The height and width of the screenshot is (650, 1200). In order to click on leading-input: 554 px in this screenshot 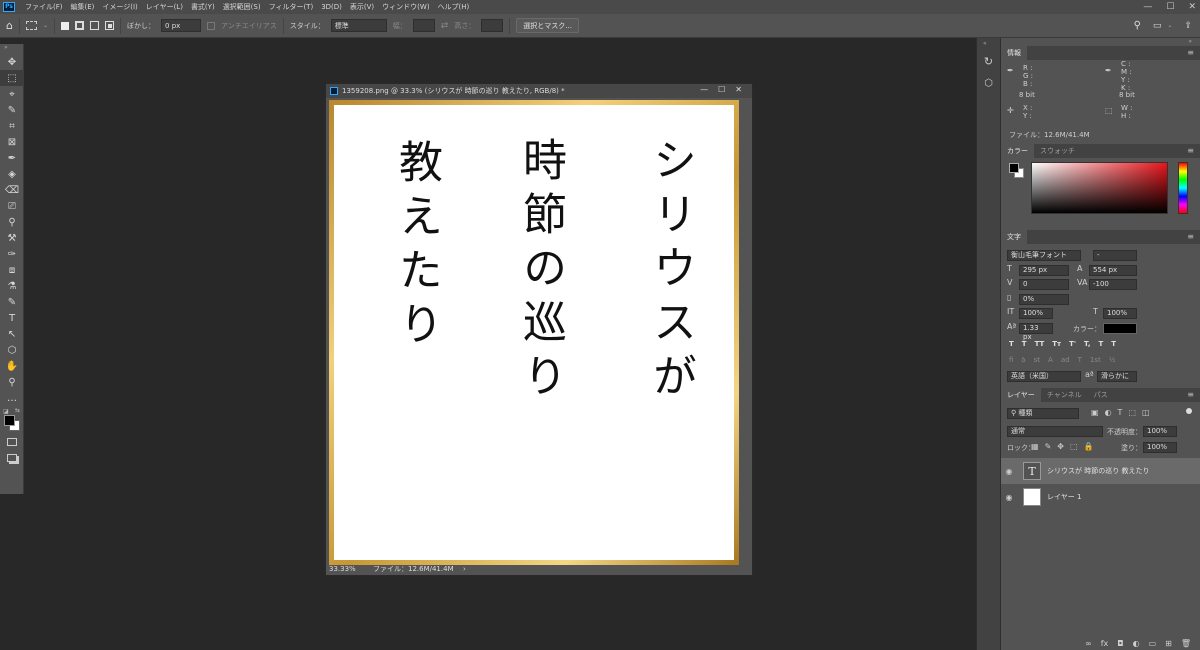, I will do `click(1113, 270)`.